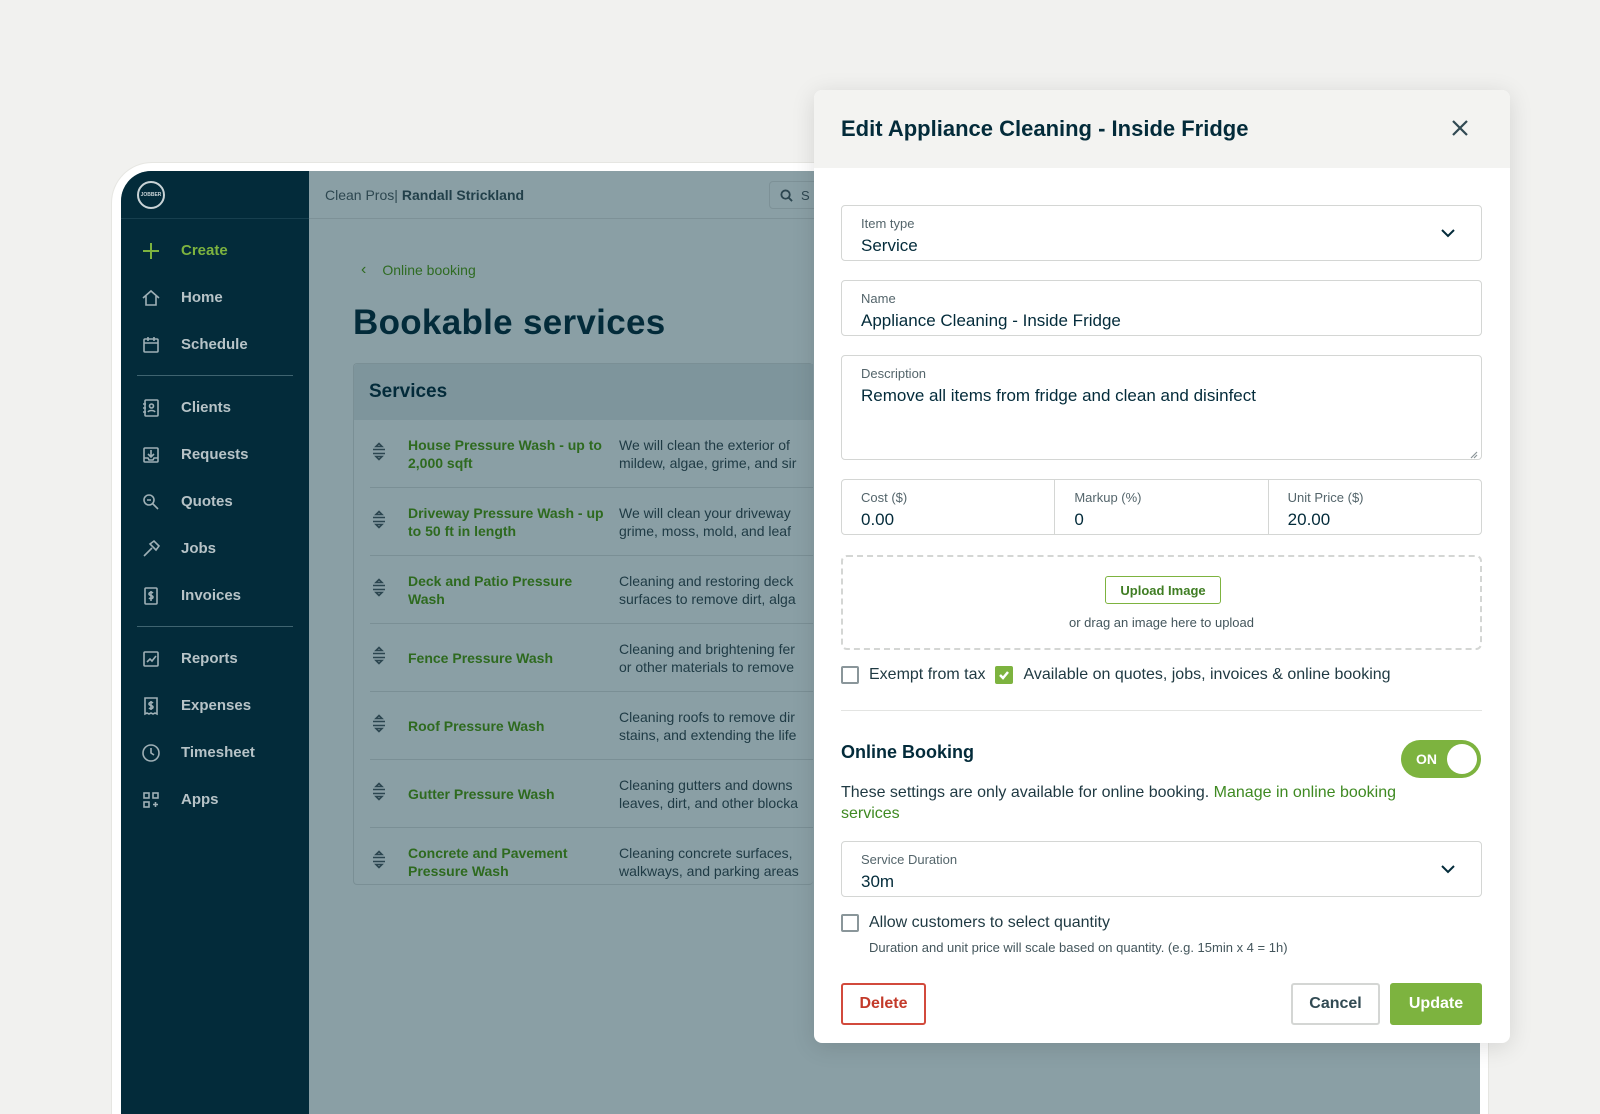 The width and height of the screenshot is (1600, 1114). I want to click on jobber-logo: JOBBER, so click(151, 194).